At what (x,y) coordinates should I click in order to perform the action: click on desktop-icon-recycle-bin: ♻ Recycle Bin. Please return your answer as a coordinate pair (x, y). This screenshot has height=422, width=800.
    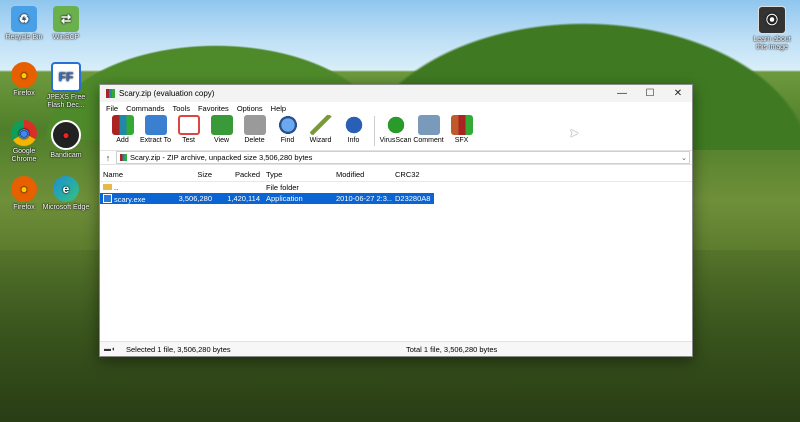
    Looking at the image, I should click on (24, 24).